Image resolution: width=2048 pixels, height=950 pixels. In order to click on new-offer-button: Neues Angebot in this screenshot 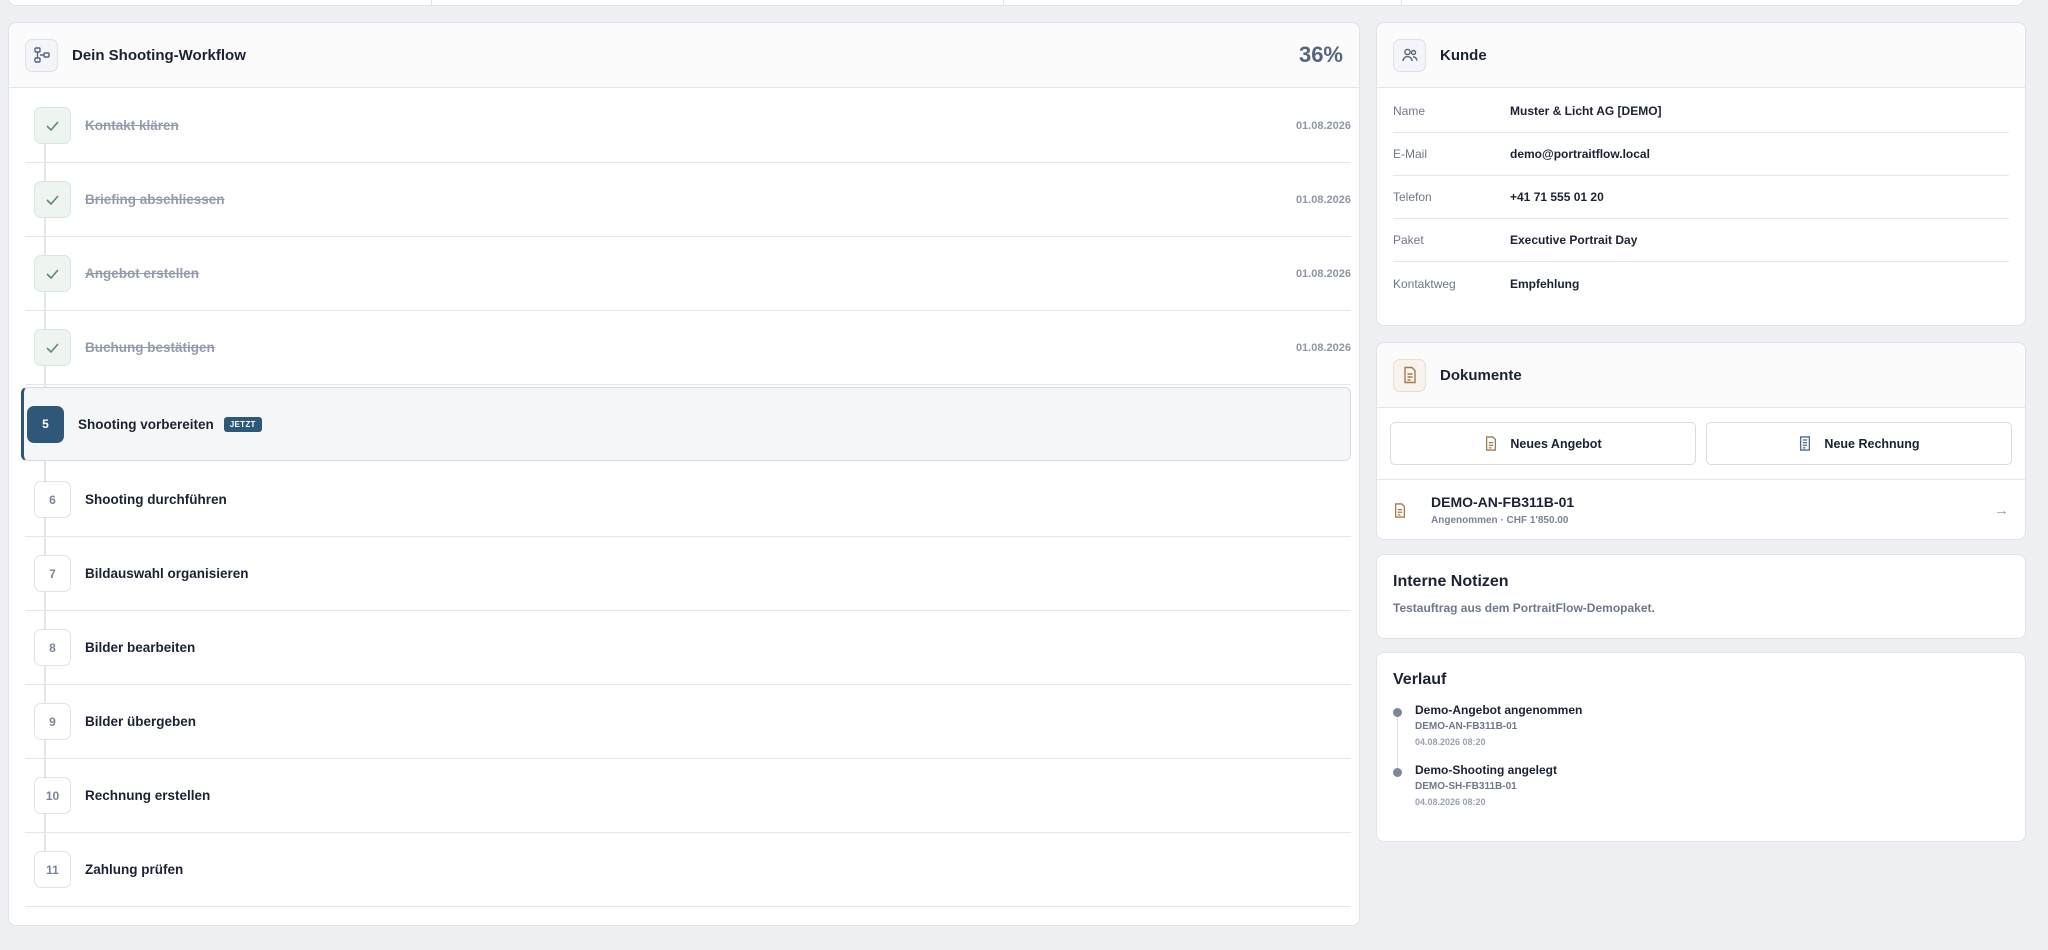, I will do `click(1543, 443)`.